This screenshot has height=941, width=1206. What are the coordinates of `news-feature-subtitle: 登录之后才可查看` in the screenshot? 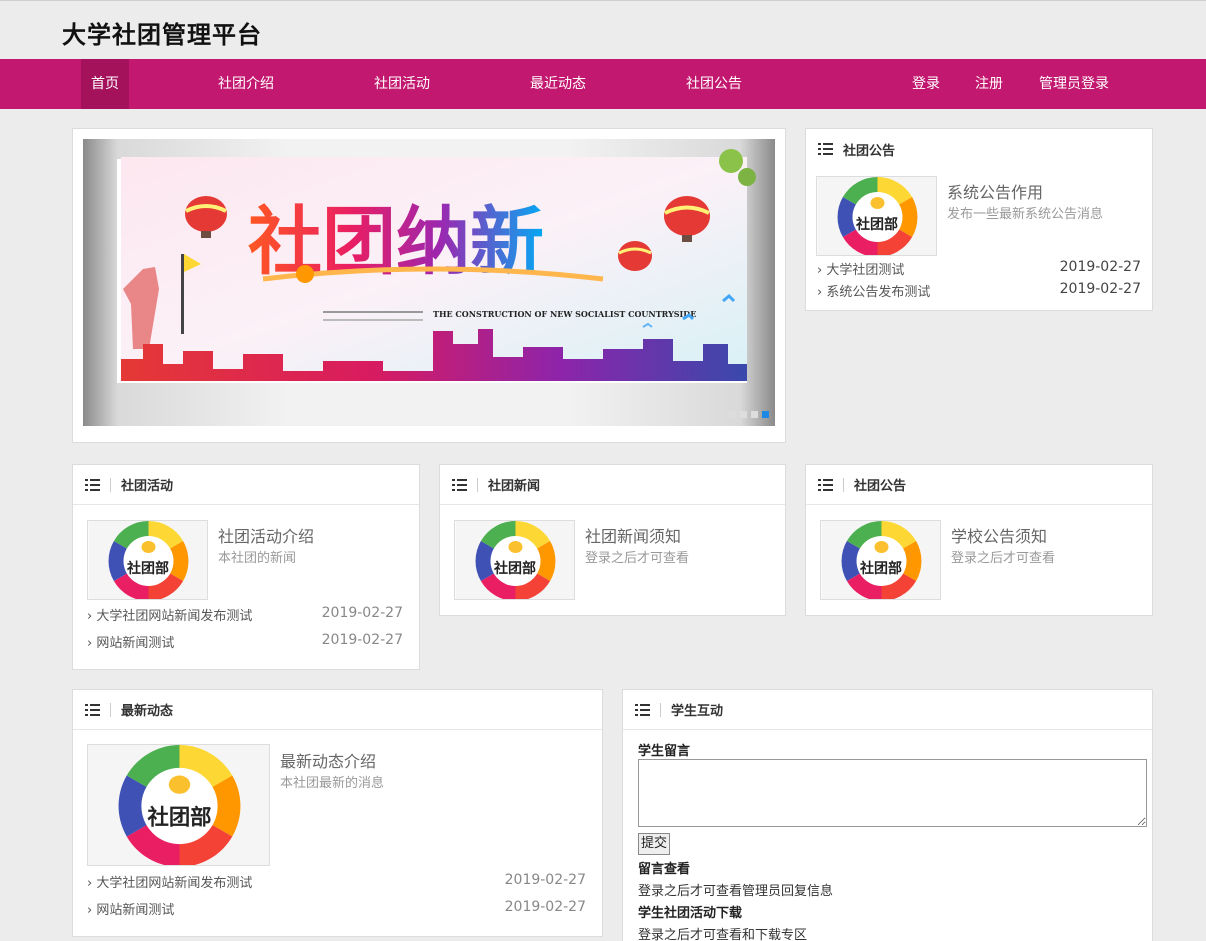 It's located at (637, 558).